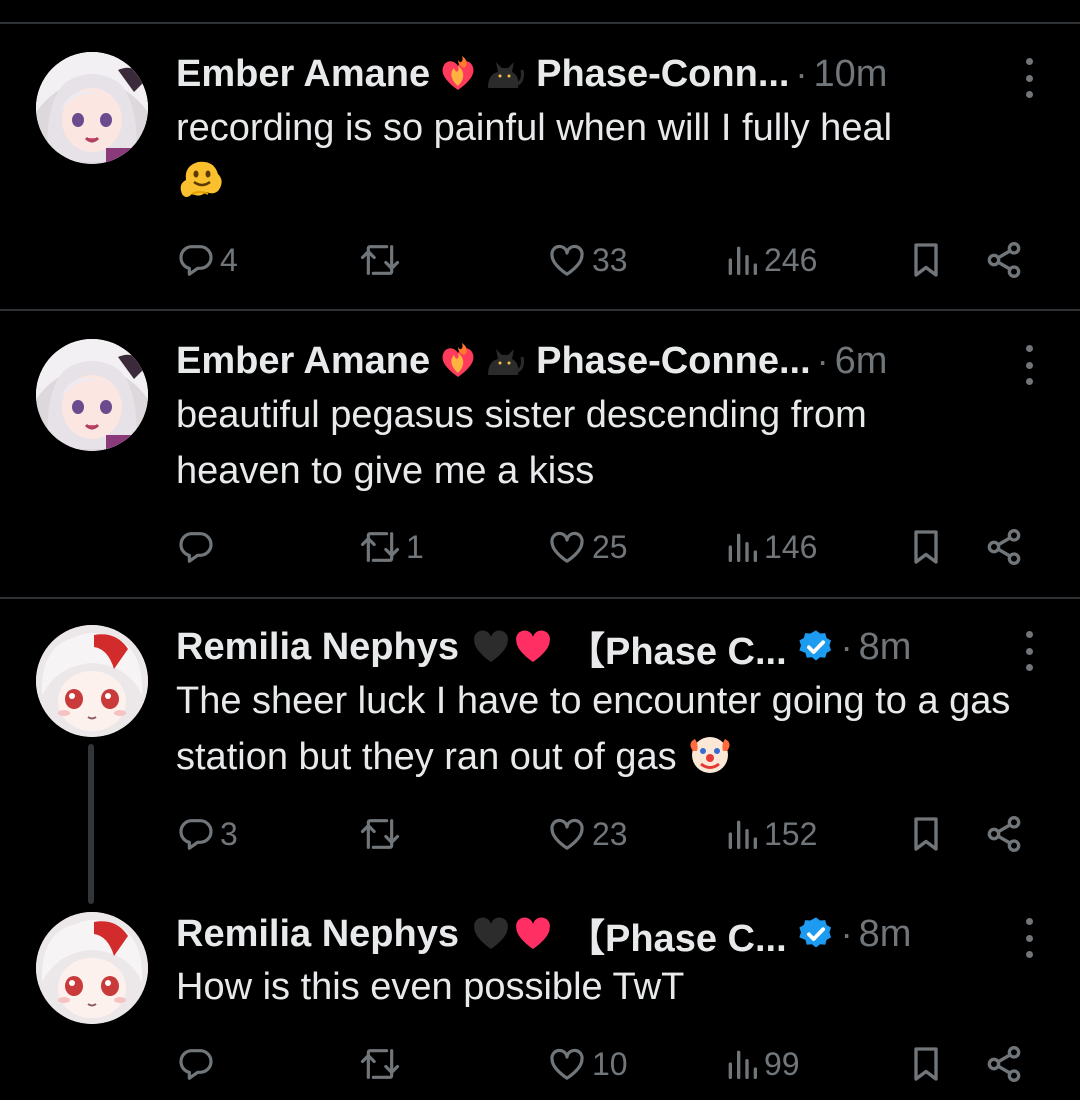  I want to click on reply-button: 3, so click(207, 834).